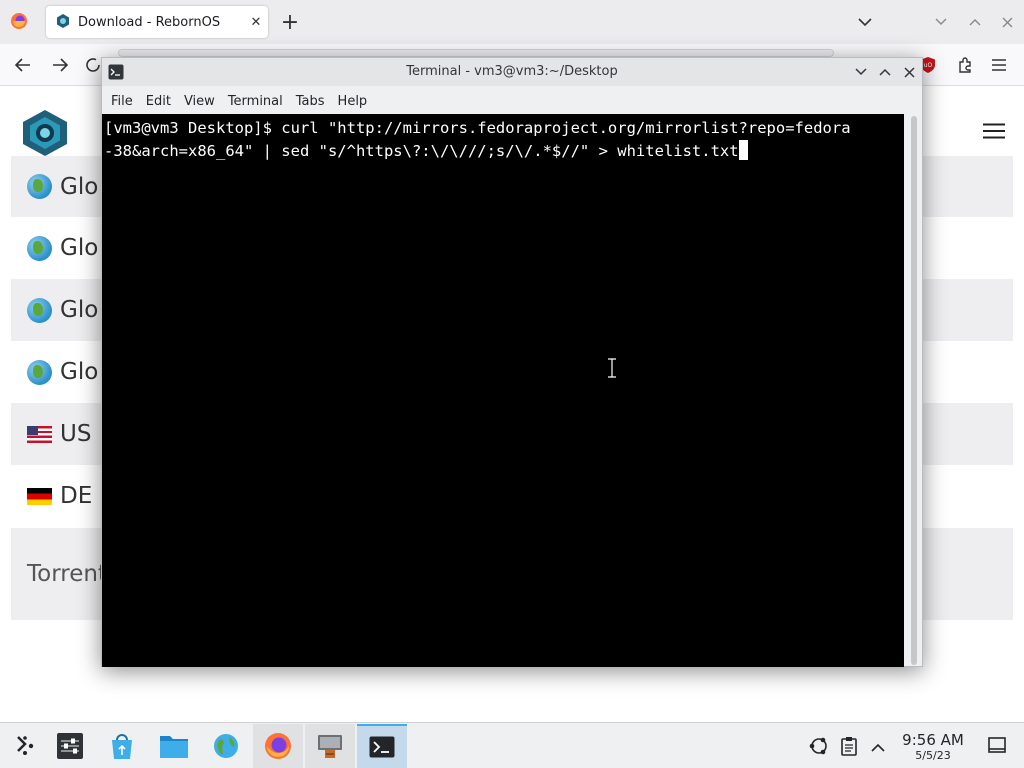 This screenshot has height=768, width=1024. Describe the element at coordinates (819, 746) in the screenshot. I see `network-icon` at that location.